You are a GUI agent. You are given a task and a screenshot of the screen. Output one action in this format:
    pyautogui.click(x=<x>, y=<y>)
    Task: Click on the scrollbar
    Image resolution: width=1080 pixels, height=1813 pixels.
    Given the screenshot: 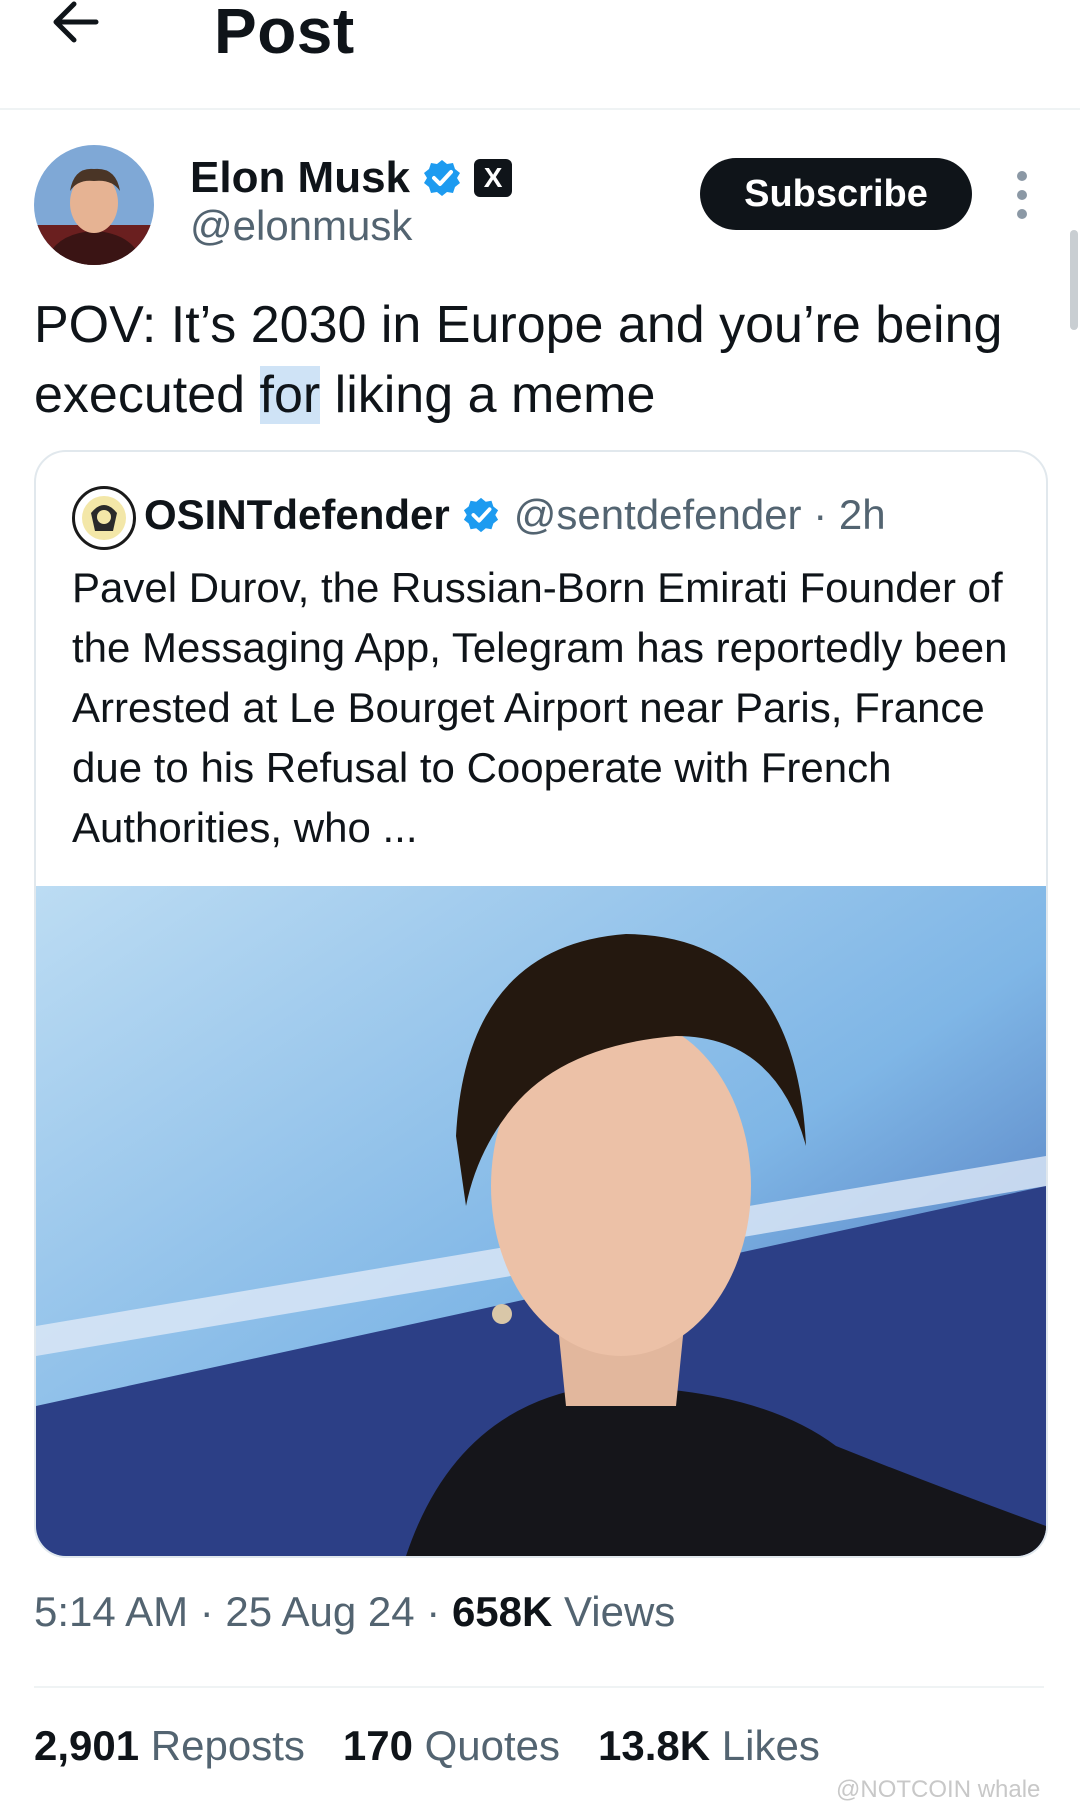 What is the action you would take?
    pyautogui.click(x=1074, y=280)
    